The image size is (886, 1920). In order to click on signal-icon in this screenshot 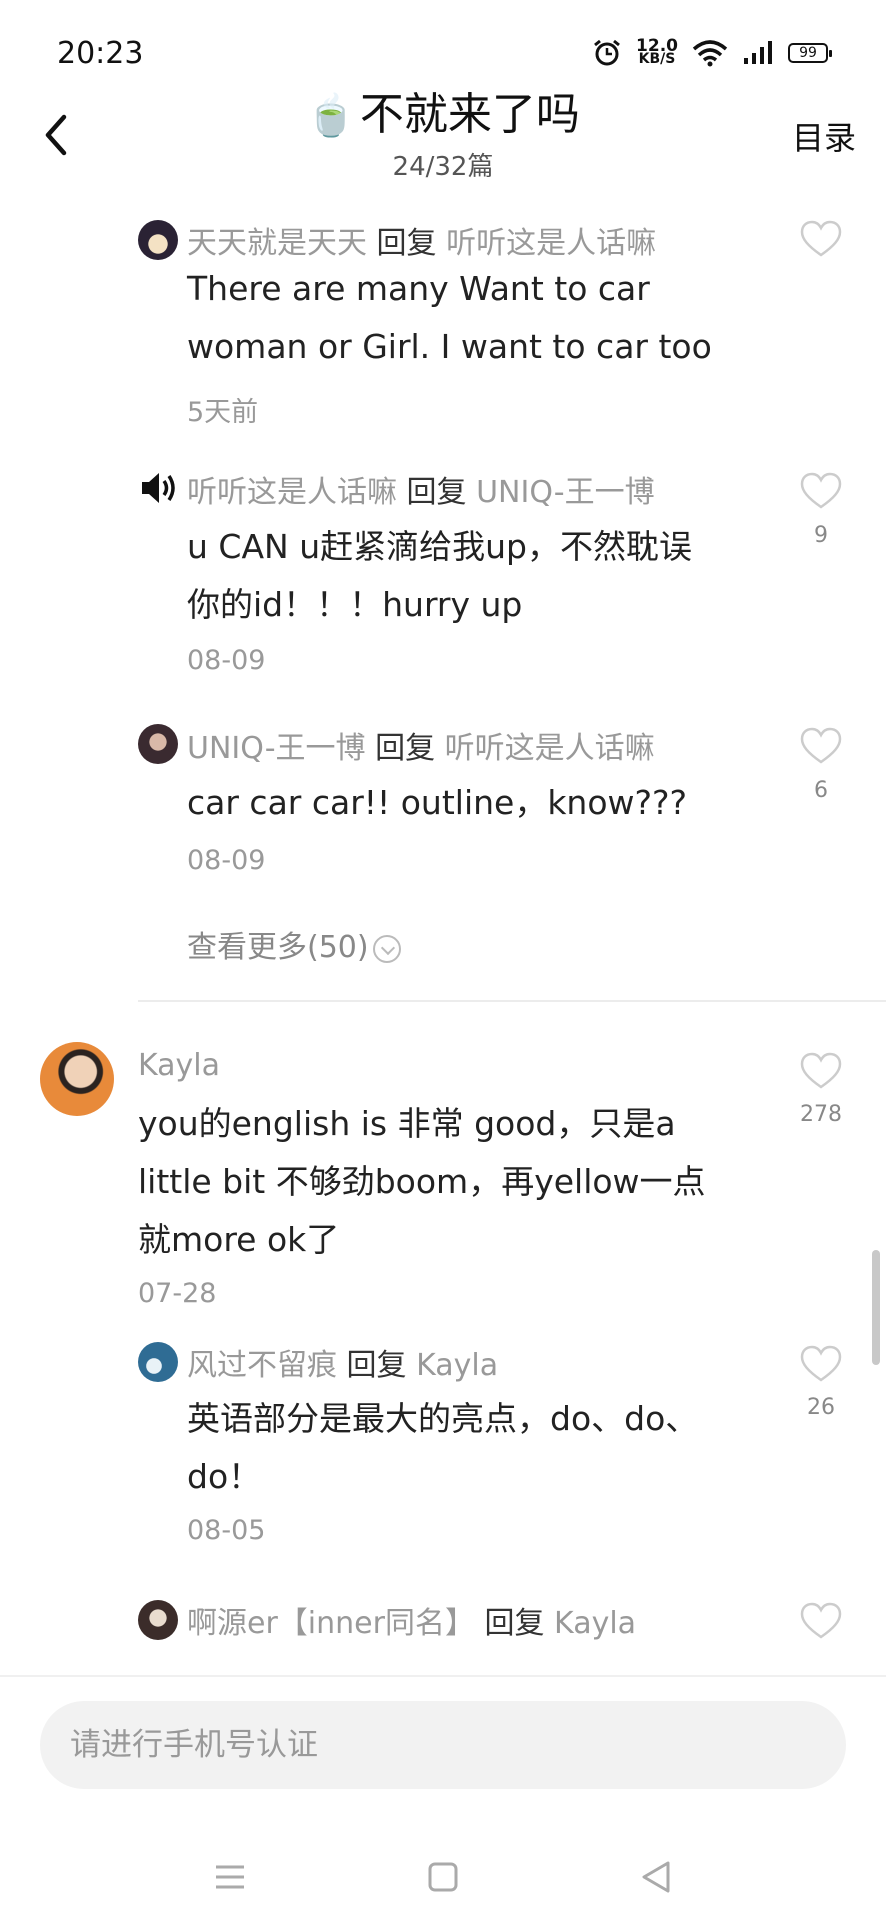, I will do `click(758, 52)`.